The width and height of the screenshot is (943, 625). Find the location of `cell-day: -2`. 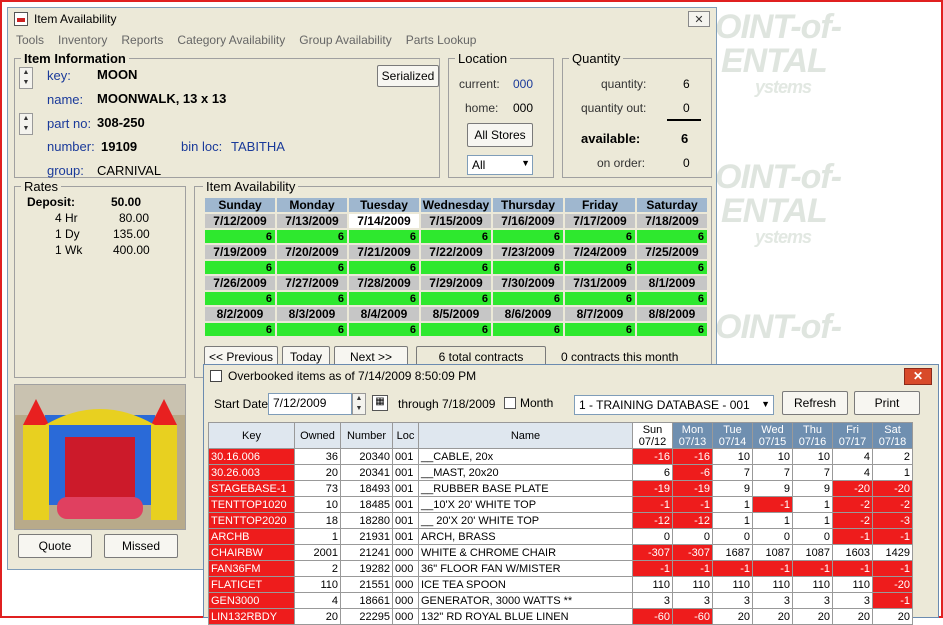

cell-day: -2 is located at coordinates (852, 504).